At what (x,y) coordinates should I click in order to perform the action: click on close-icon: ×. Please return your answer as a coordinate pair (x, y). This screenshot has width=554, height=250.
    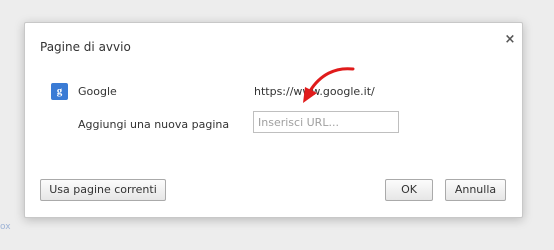
    Looking at the image, I should click on (510, 40).